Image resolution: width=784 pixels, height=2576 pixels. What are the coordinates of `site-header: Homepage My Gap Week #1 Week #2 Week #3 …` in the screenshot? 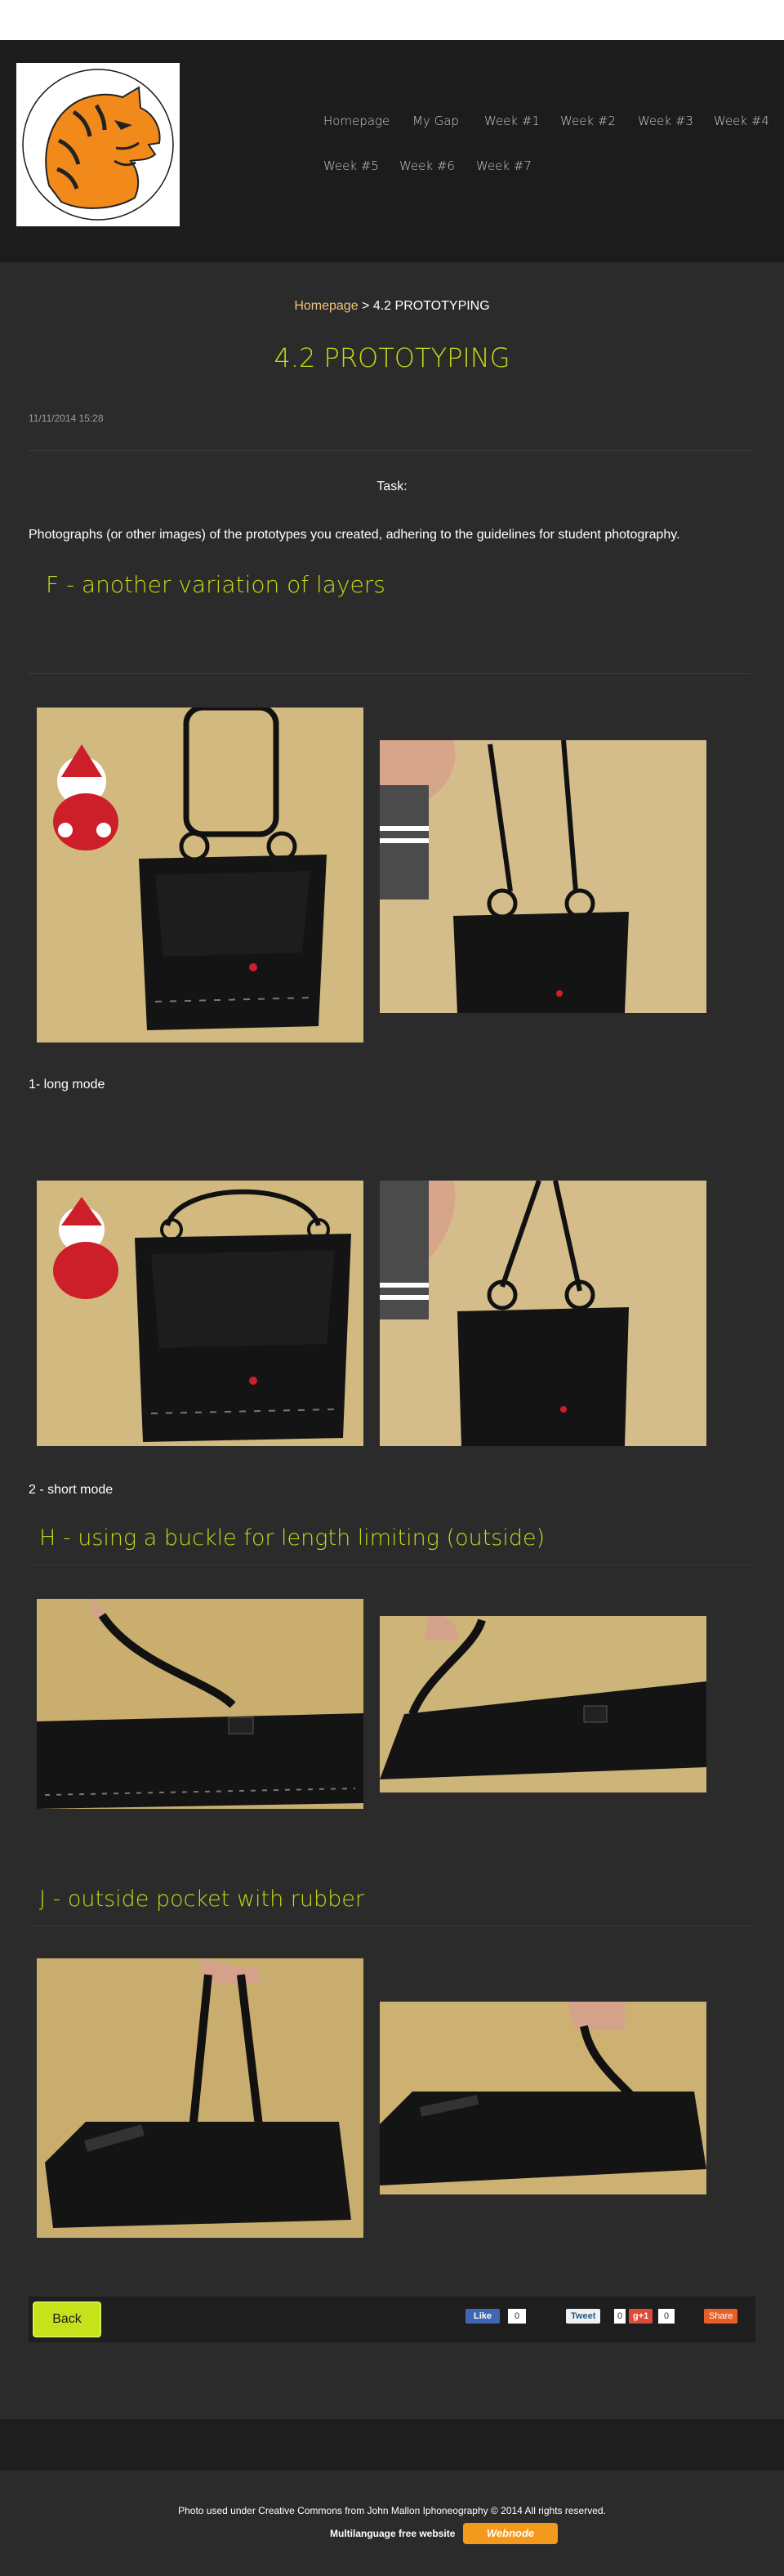 It's located at (392, 151).